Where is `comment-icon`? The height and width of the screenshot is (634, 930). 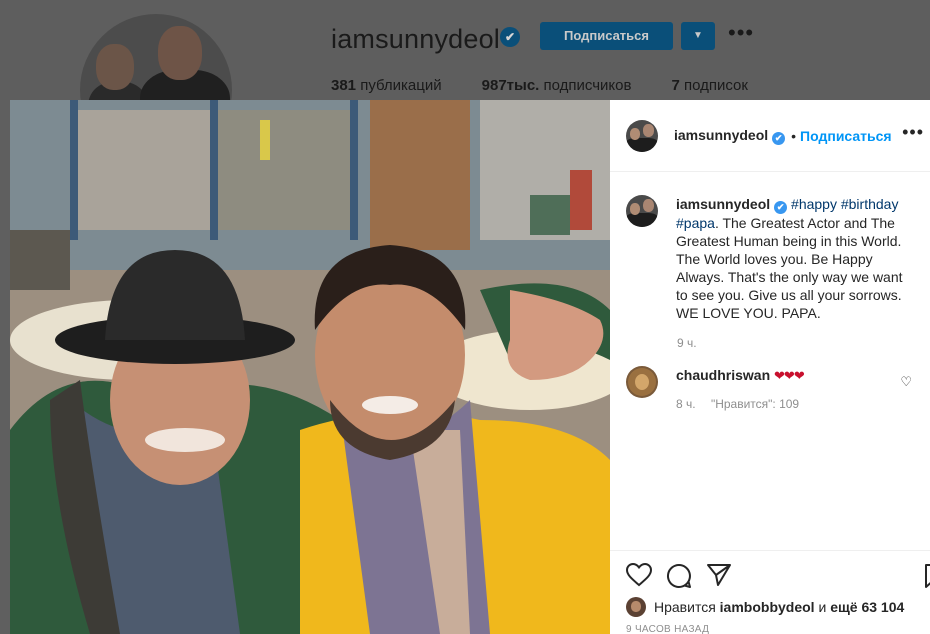 comment-icon is located at coordinates (679, 576).